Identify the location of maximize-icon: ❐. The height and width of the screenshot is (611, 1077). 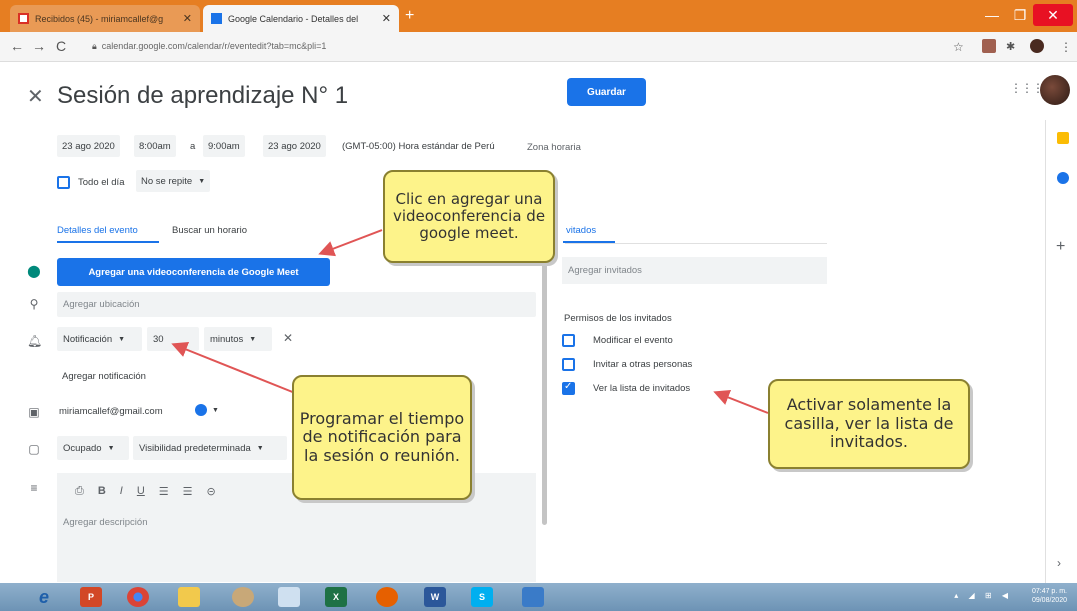
(1020, 15).